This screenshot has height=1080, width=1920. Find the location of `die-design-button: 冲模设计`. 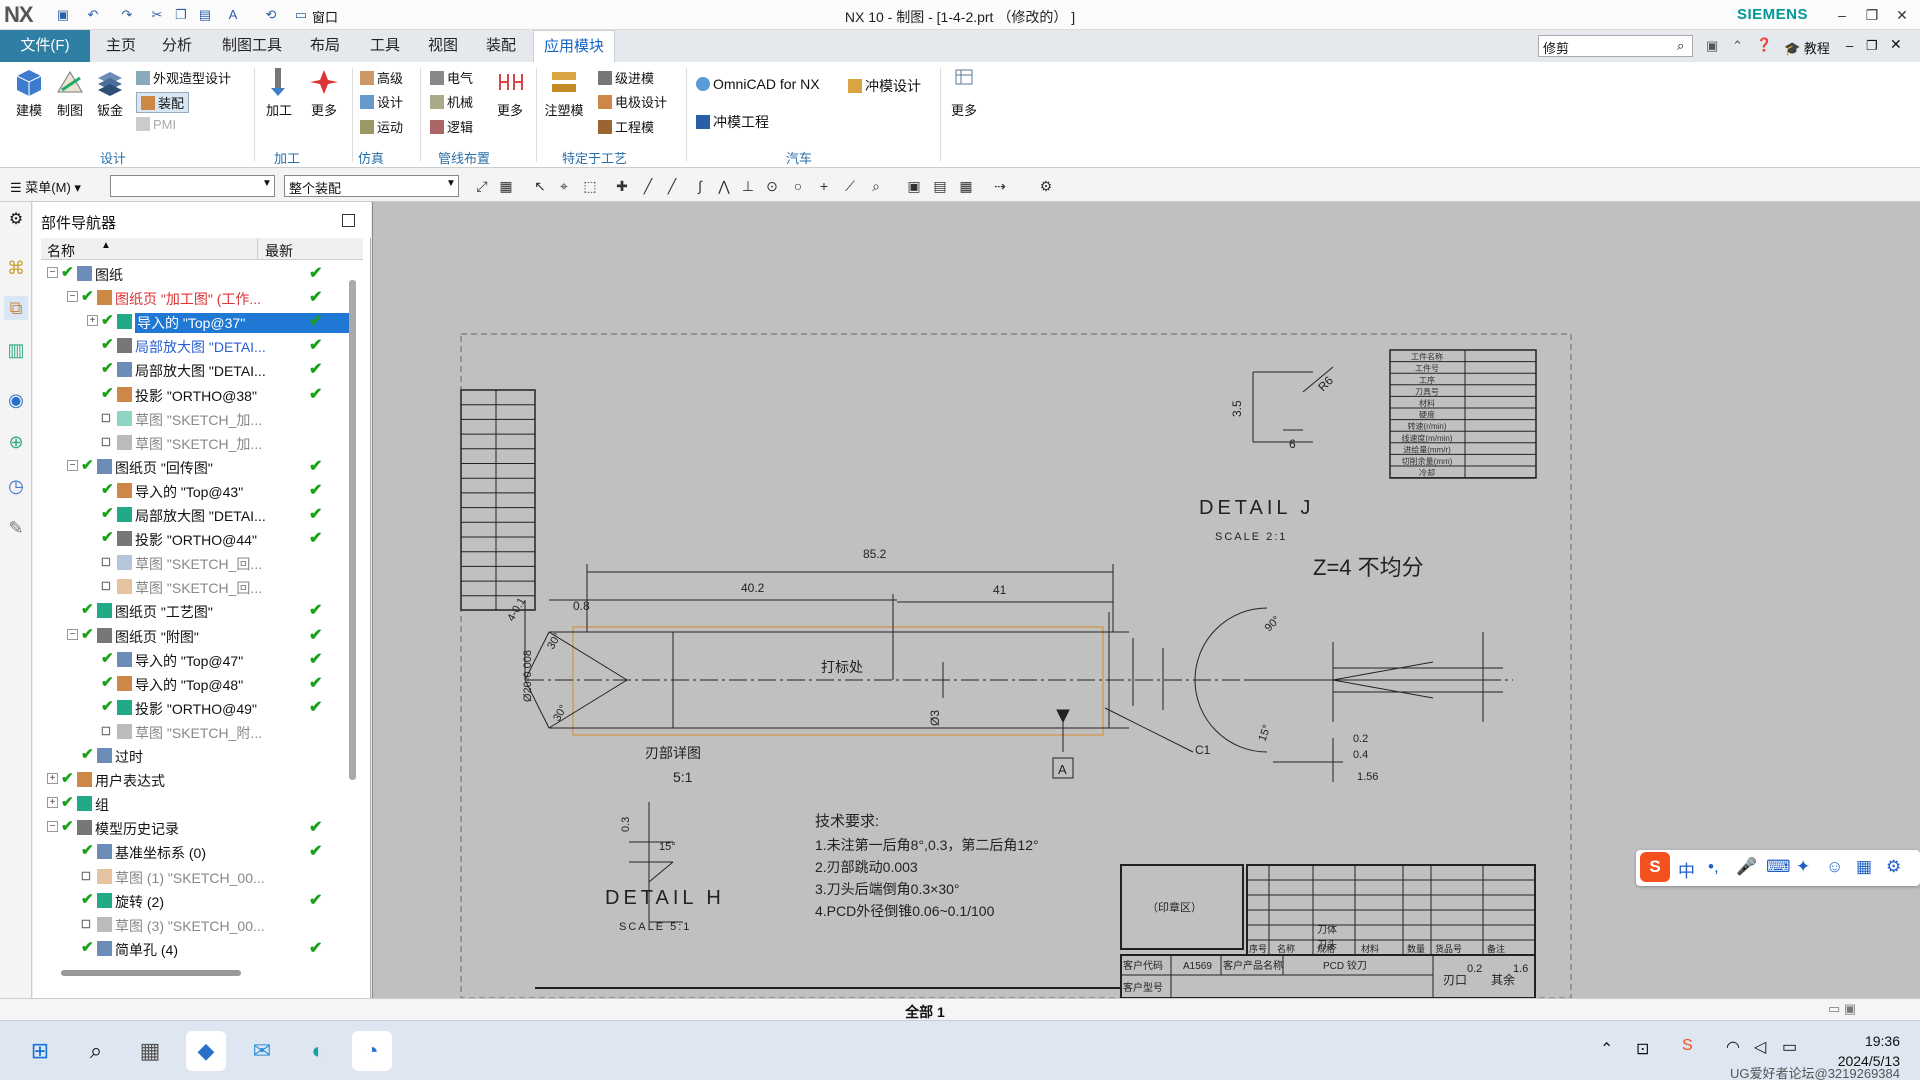

die-design-button: 冲模设计 is located at coordinates (884, 86).